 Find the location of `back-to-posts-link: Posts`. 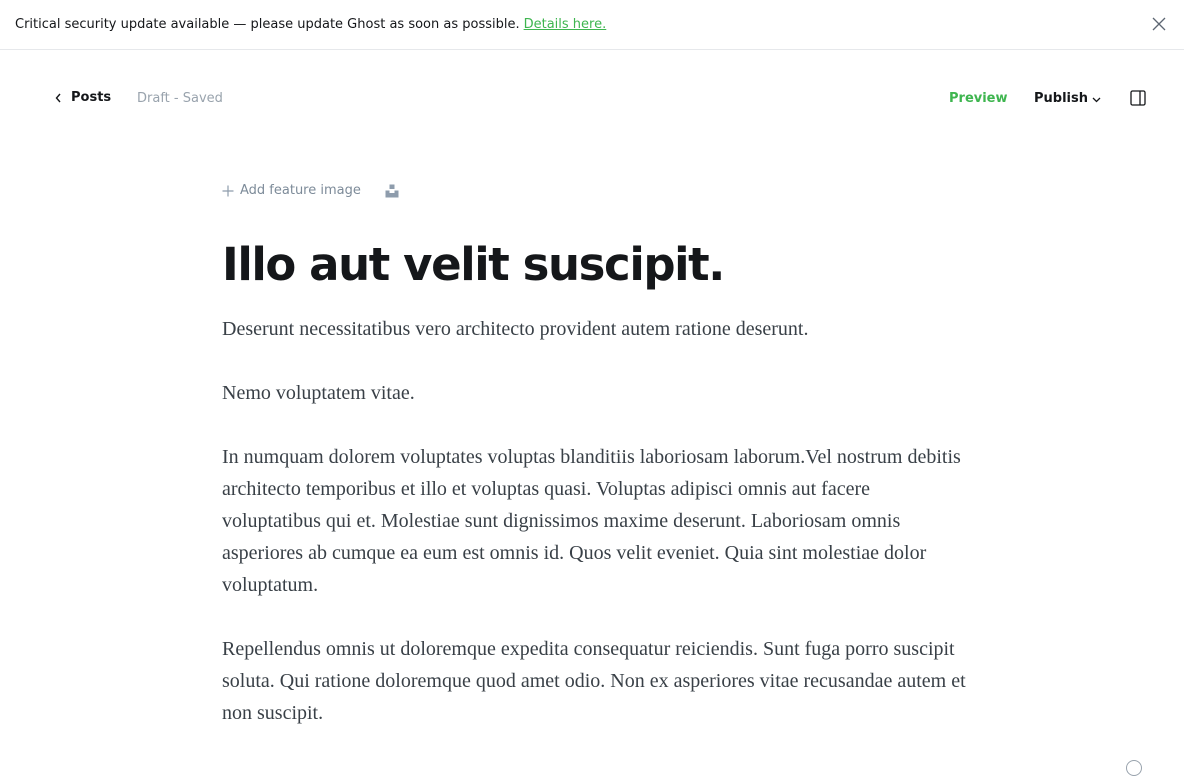

back-to-posts-link: Posts is located at coordinates (83, 97).